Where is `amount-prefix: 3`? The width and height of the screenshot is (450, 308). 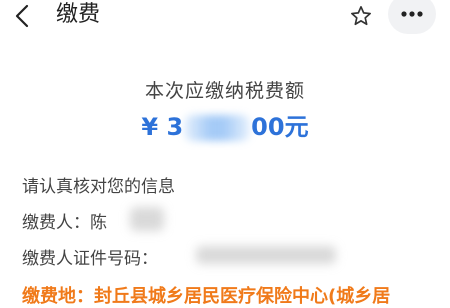 amount-prefix: 3 is located at coordinates (175, 127).